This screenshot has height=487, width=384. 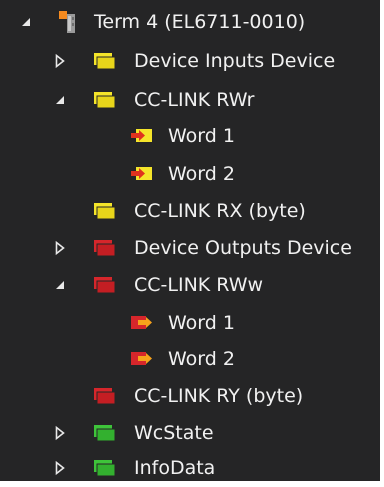 I want to click on tree-node-label: Device Outputs Device, so click(x=243, y=248).